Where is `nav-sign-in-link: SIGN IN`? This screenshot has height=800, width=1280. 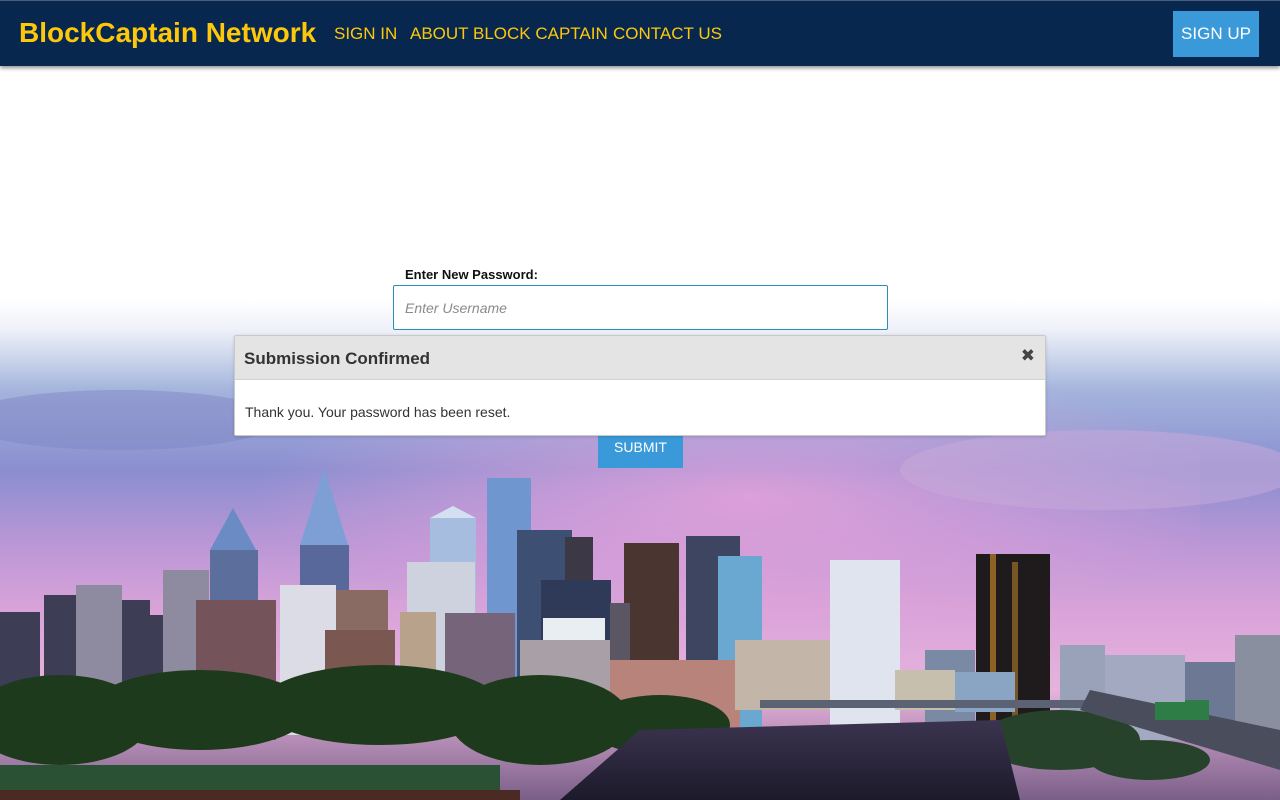
nav-sign-in-link: SIGN IN is located at coordinates (365, 34).